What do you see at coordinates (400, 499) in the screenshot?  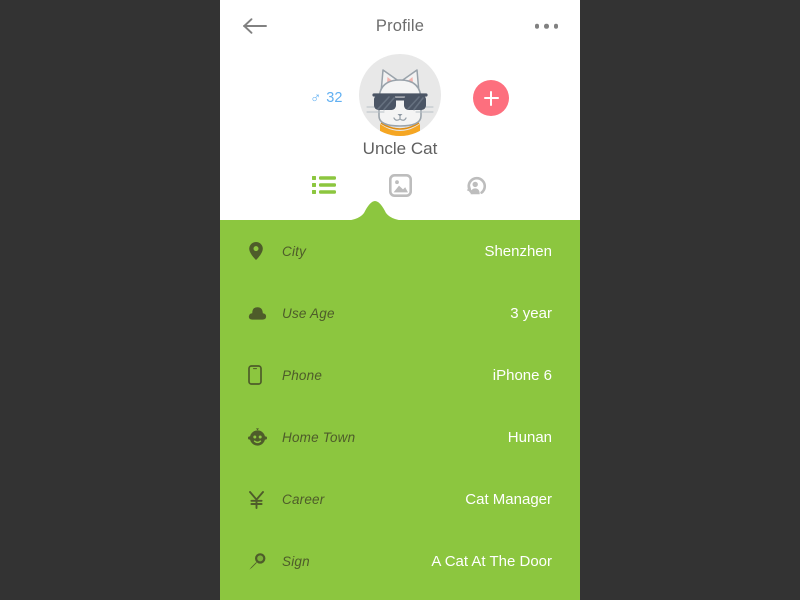 I see `info-row: Career Cat Manager` at bounding box center [400, 499].